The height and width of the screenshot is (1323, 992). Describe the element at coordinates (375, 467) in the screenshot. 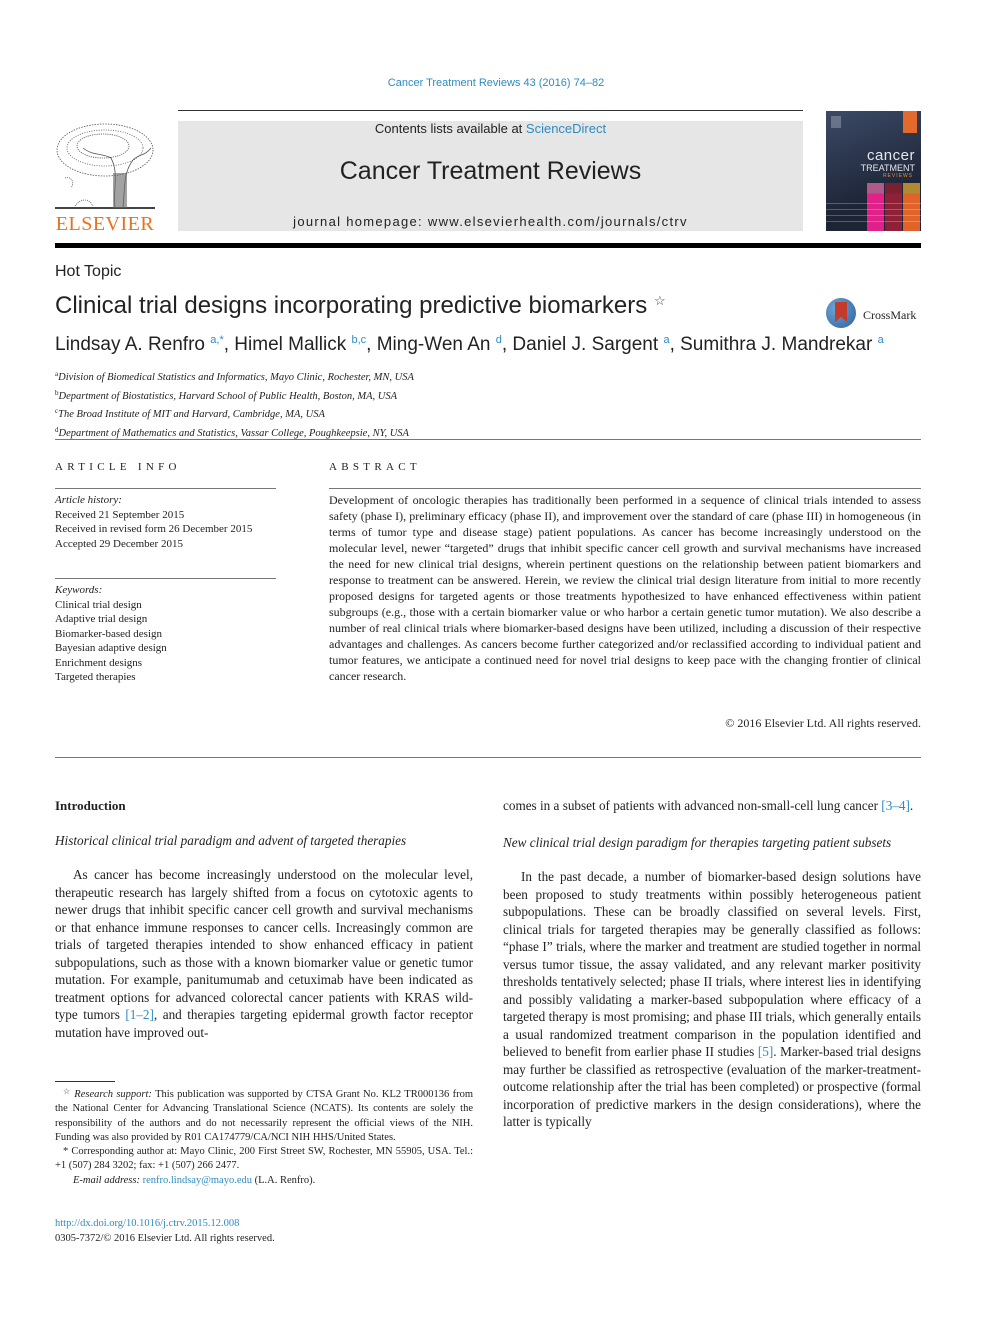

I see `abstract-heading: ABSTRACT` at that location.